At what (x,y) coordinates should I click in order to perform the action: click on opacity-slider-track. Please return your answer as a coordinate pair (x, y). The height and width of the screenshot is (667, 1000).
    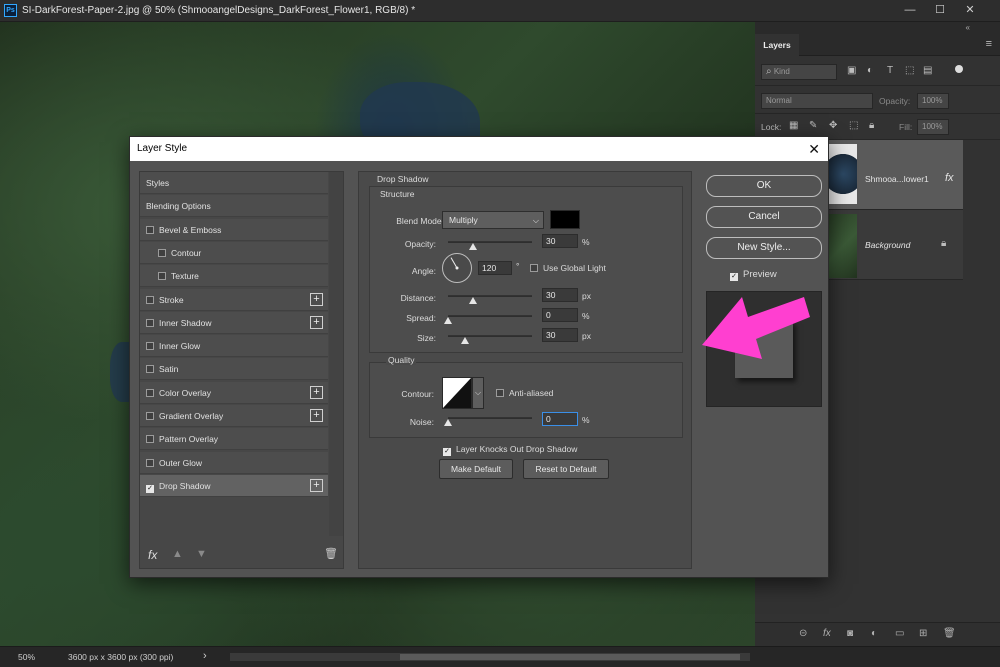
    Looking at the image, I should click on (490, 242).